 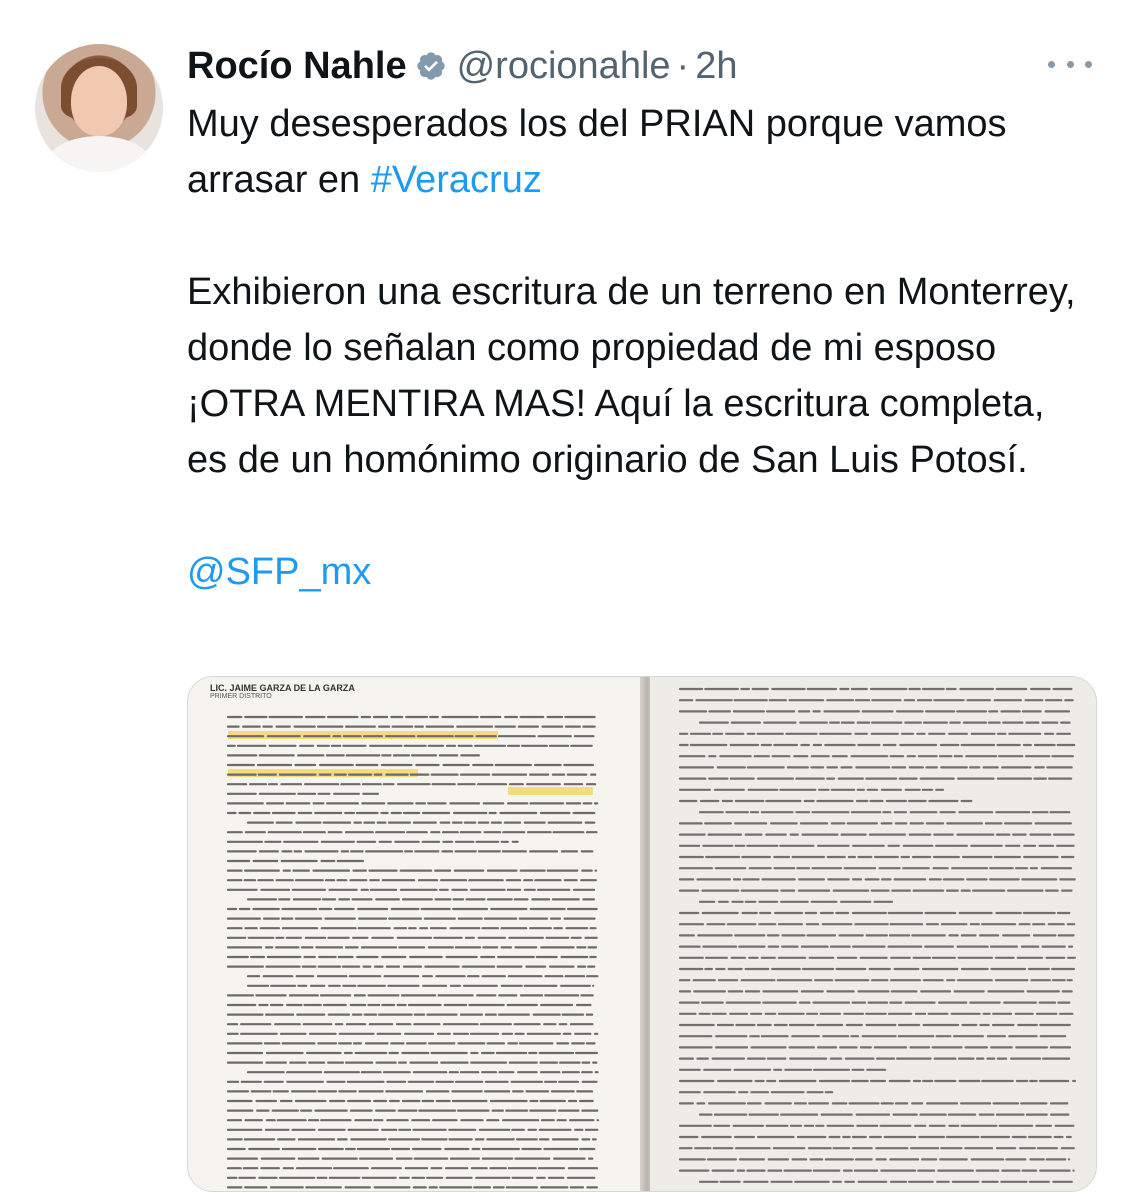 I want to click on document-text-lines-left, so click(x=413, y=952).